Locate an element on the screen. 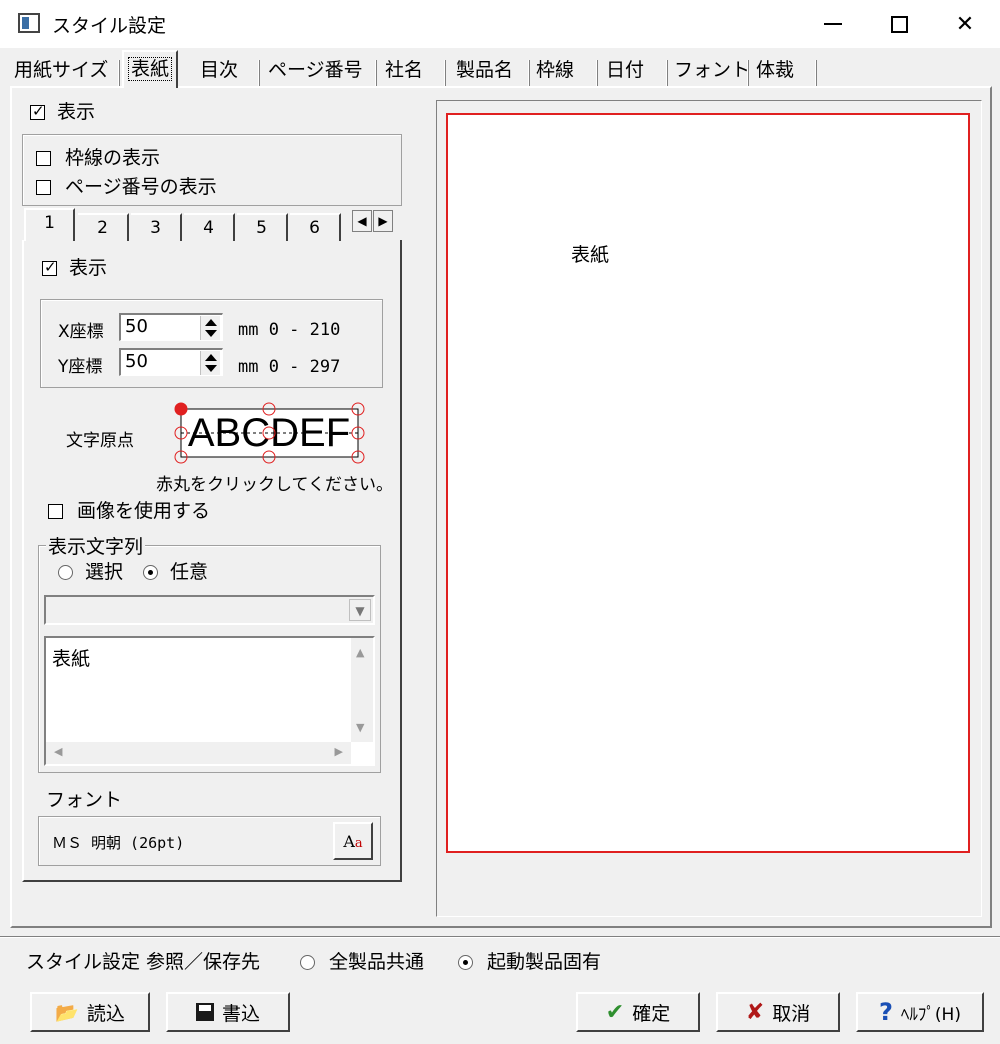 This screenshot has height=1044, width=1000. app-icon is located at coordinates (29, 23).